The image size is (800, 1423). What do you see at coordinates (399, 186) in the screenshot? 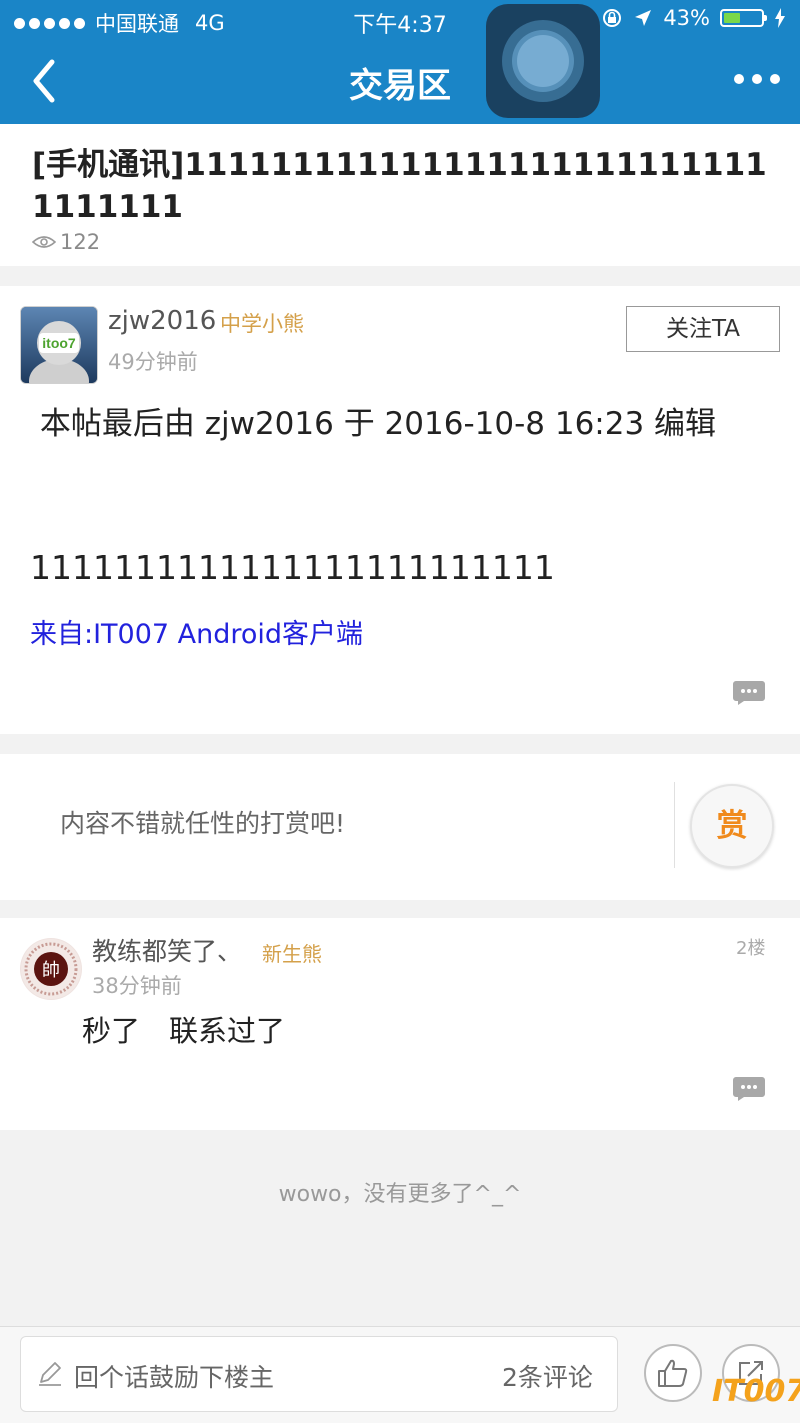
I see `thread-title: [手机通讯]1111111111111111111111111111111111` at bounding box center [399, 186].